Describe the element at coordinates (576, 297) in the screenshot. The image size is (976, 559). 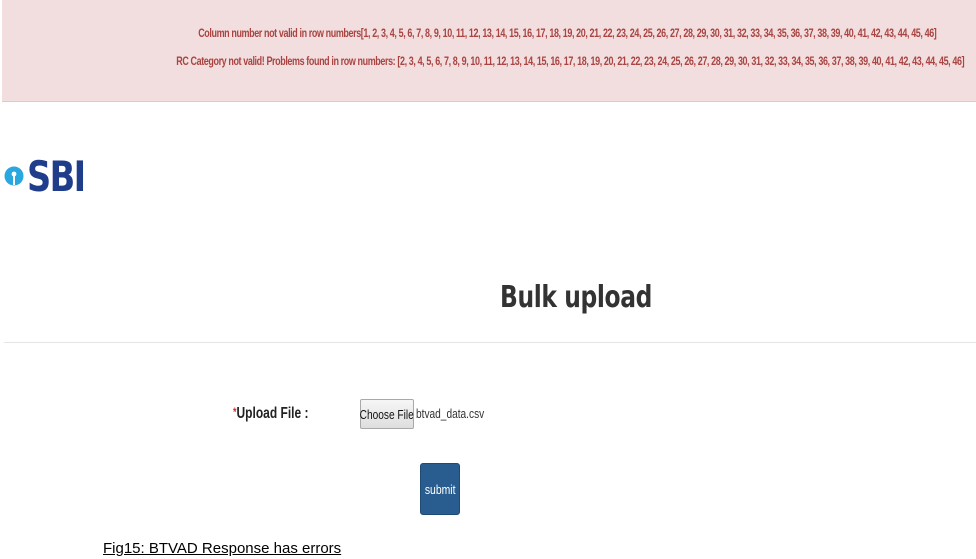
I see `page-title: Bulk upload` at that location.